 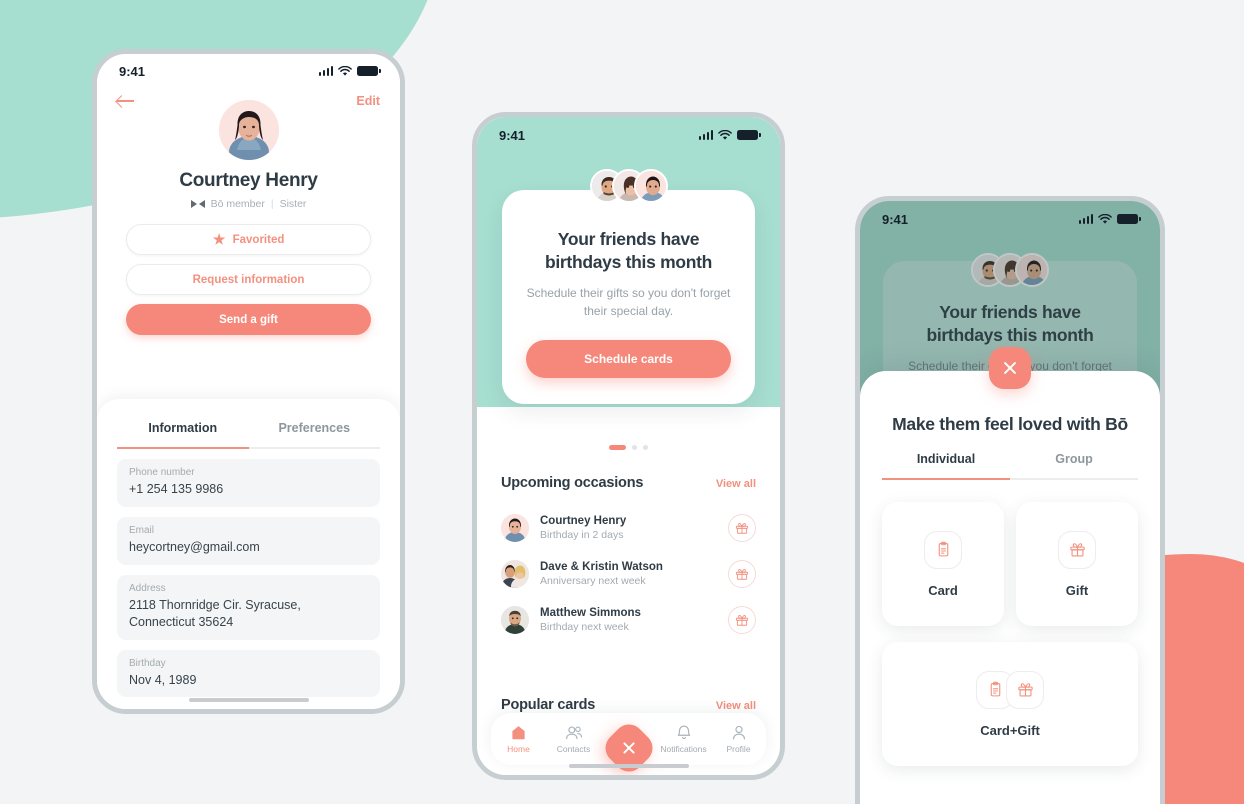 What do you see at coordinates (163, 679) in the screenshot?
I see `field-value: Nov 4, 1989` at bounding box center [163, 679].